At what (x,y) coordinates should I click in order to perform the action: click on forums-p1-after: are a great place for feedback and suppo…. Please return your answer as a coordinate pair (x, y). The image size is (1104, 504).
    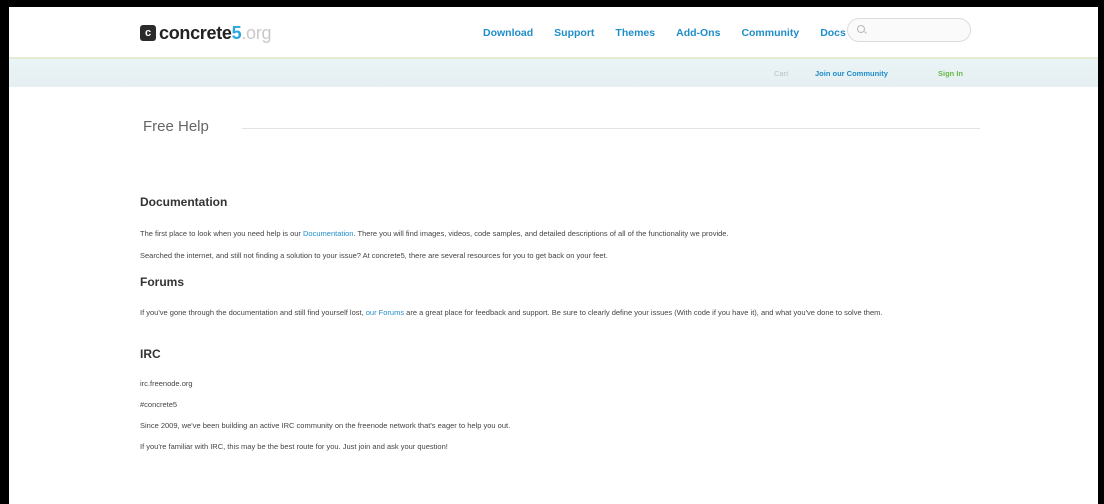
    Looking at the image, I should click on (643, 312).